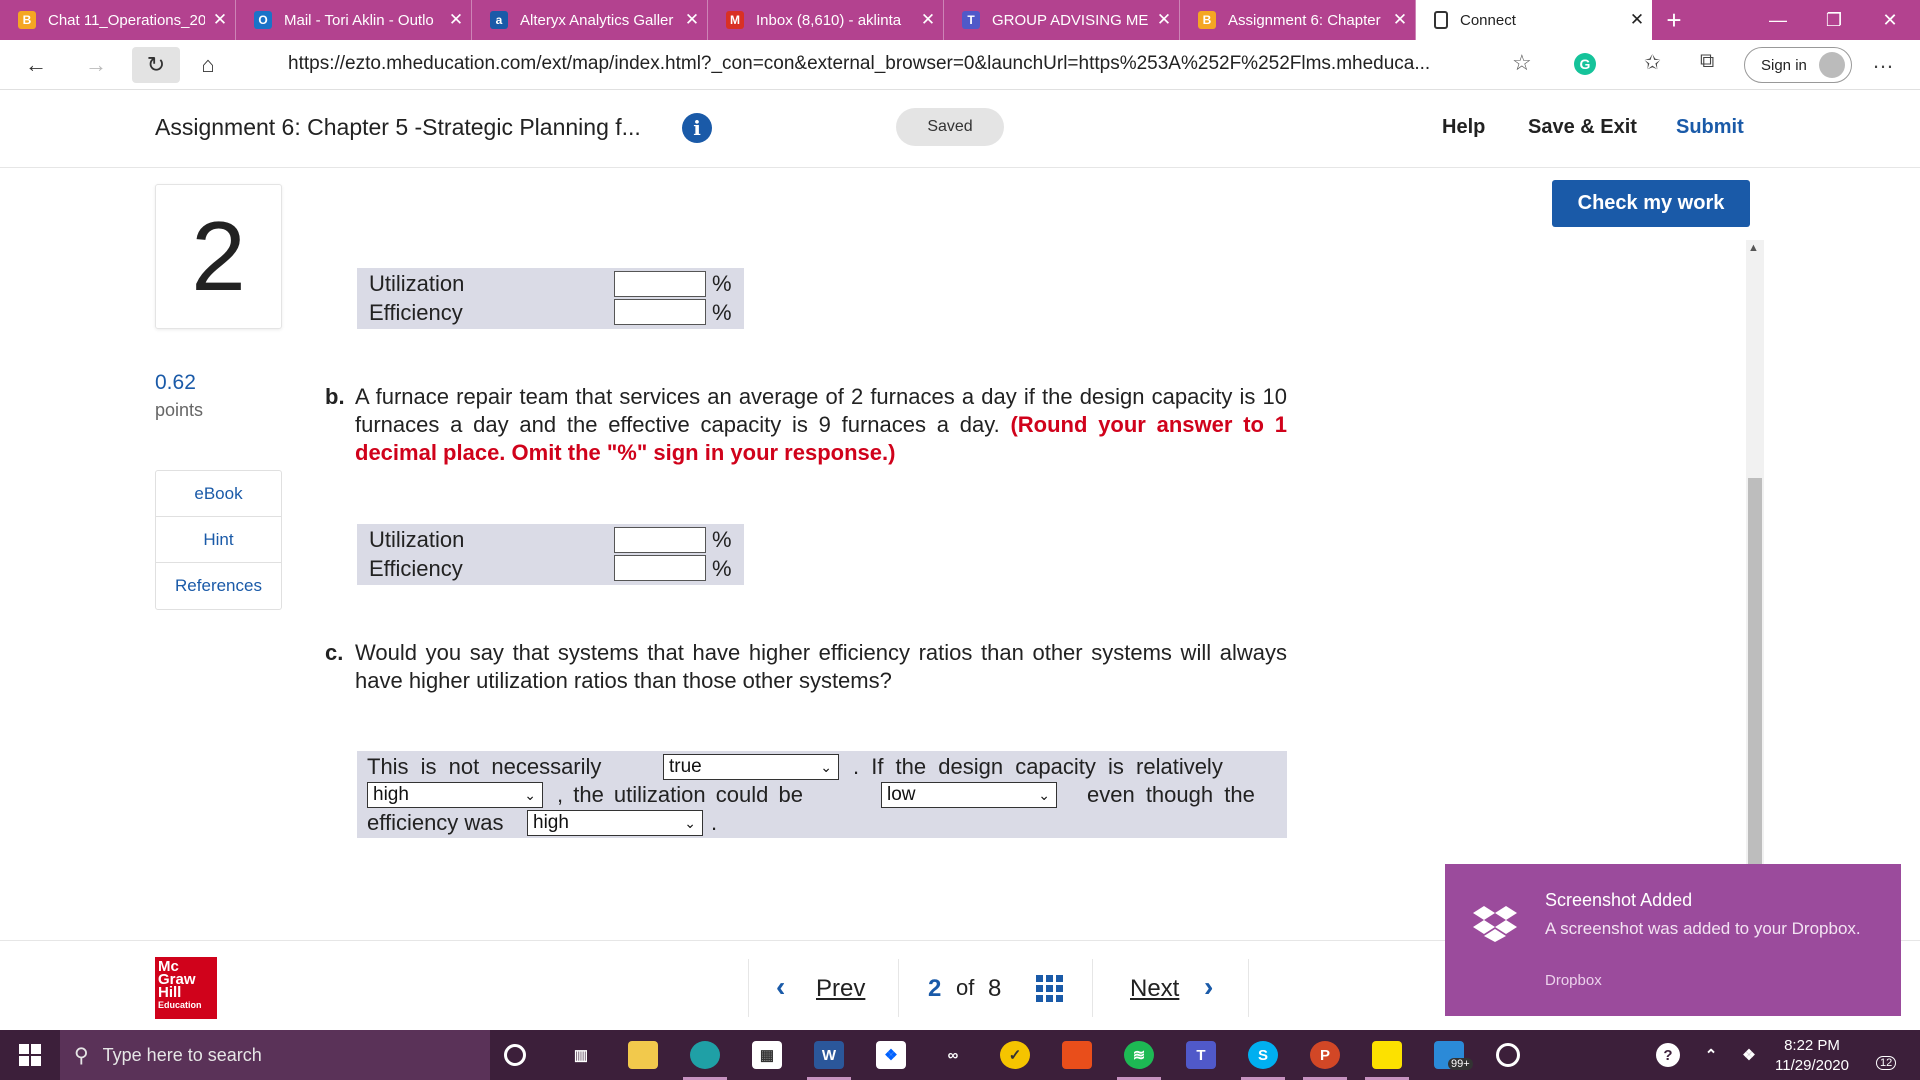  What do you see at coordinates (1707, 61) in the screenshot?
I see `collections-icon: ⧉` at bounding box center [1707, 61].